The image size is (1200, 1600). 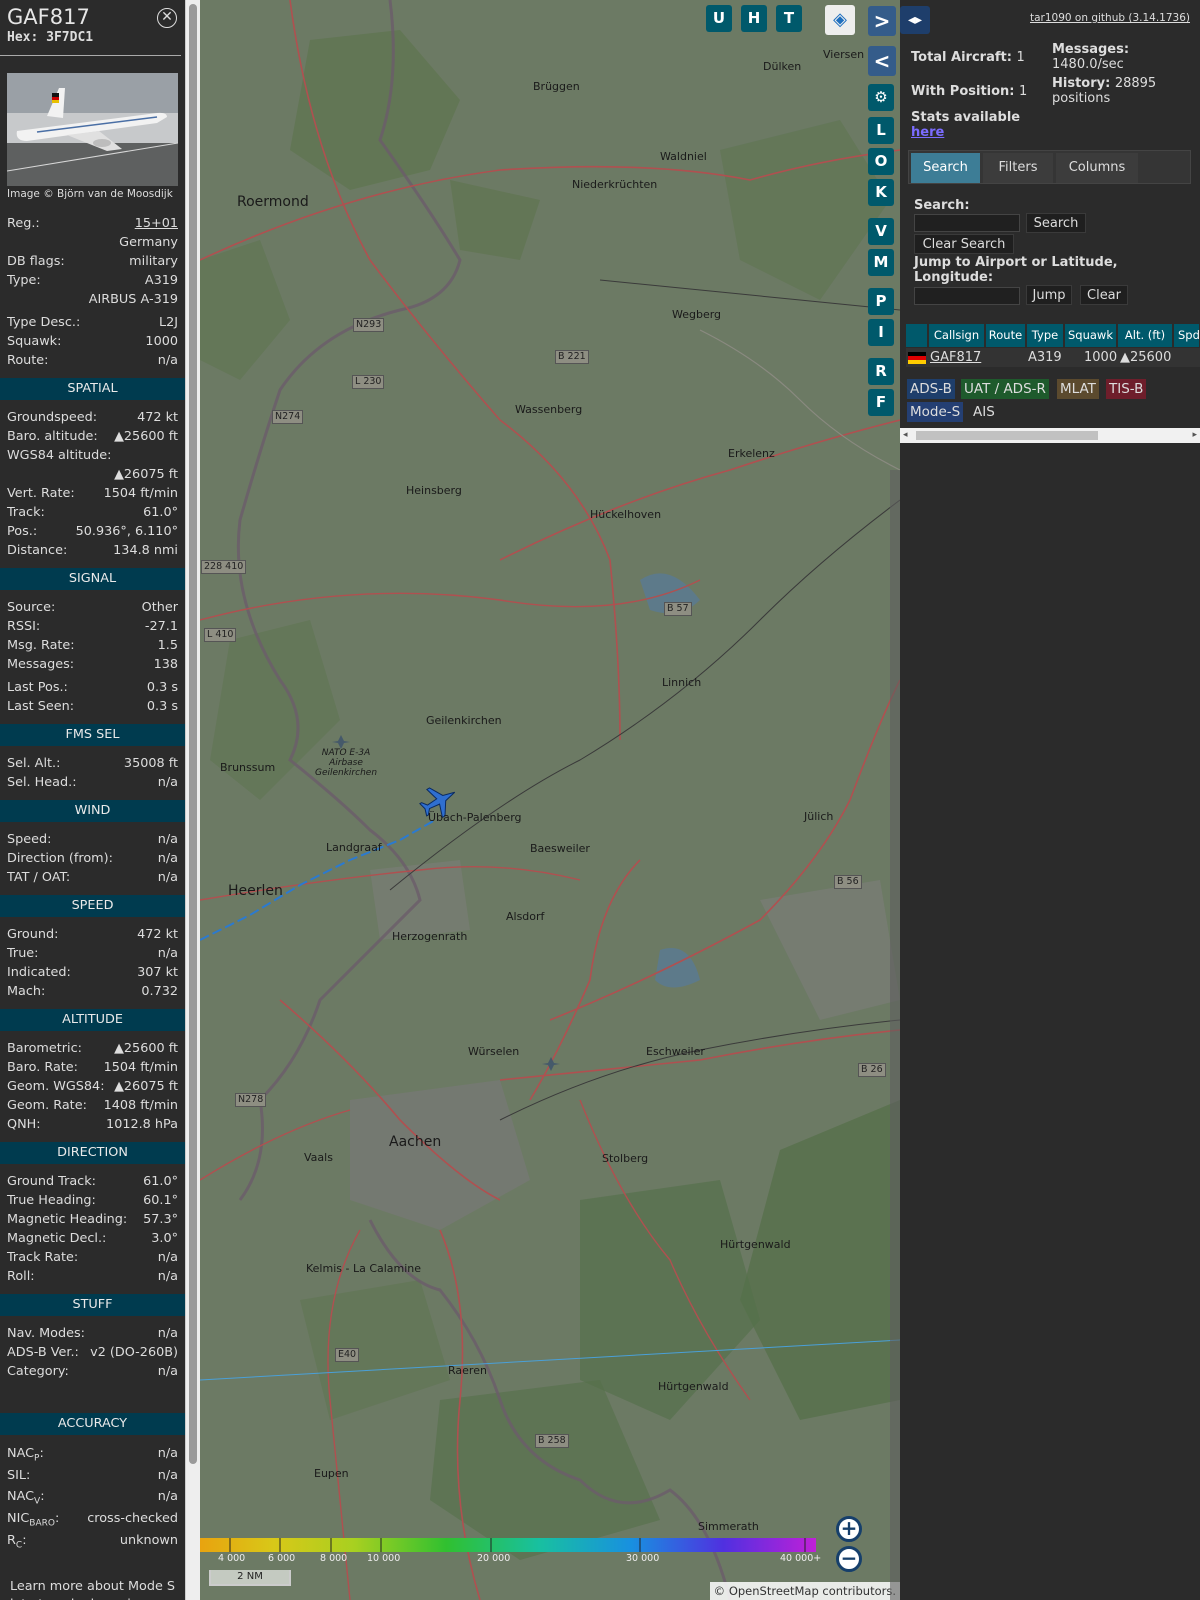 What do you see at coordinates (849, 1529) in the screenshot?
I see `zoom-in-icon: +` at bounding box center [849, 1529].